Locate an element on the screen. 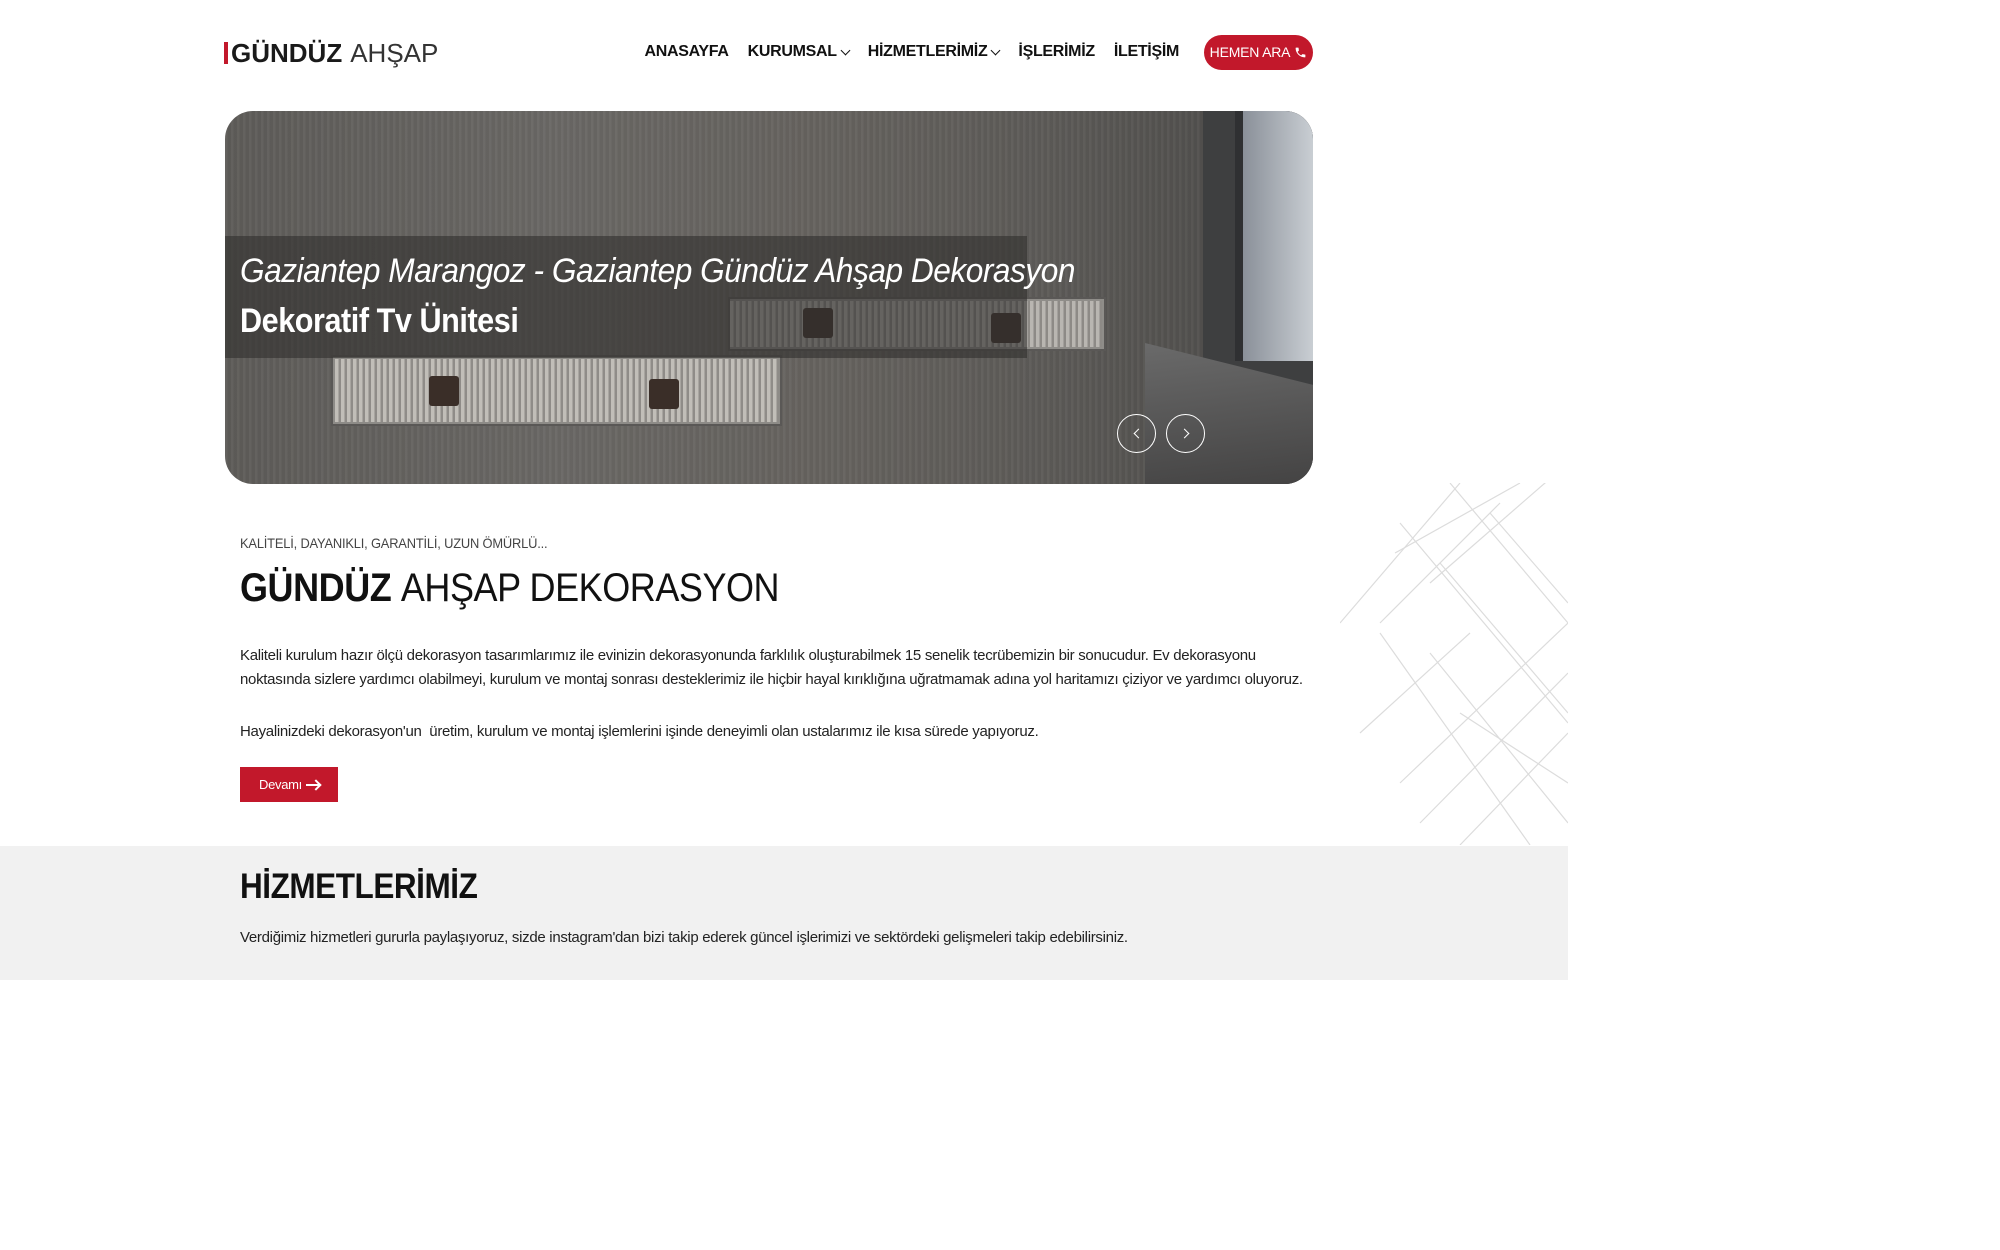  logo-text-bold: GÜNDÜZ is located at coordinates (287, 52).